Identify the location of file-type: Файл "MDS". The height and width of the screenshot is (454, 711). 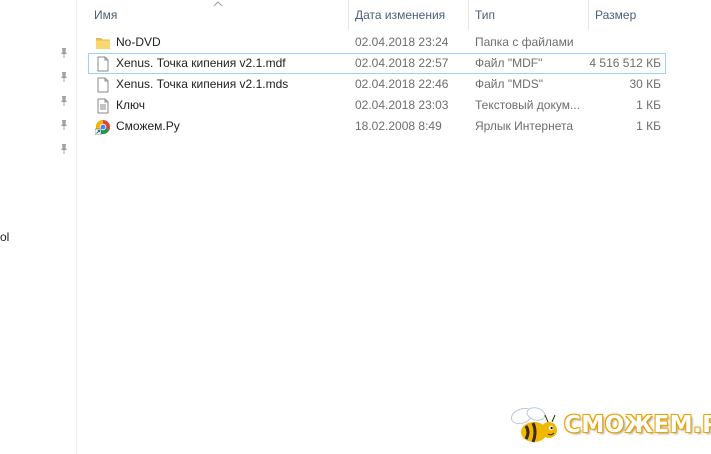
(509, 84).